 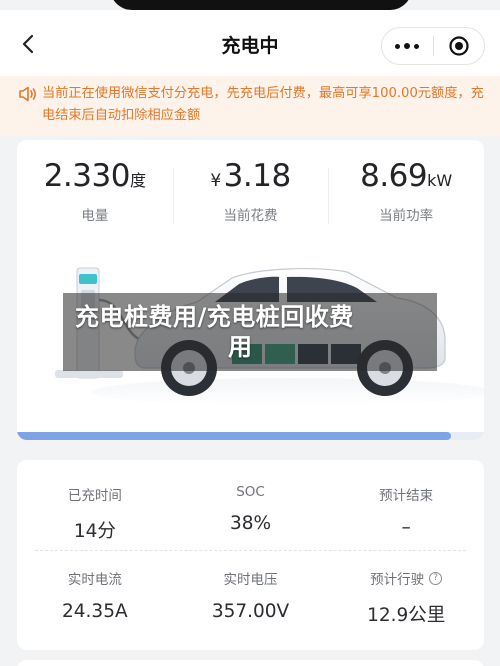 I want to click on watermark-line-2: 用, so click(x=240, y=347).